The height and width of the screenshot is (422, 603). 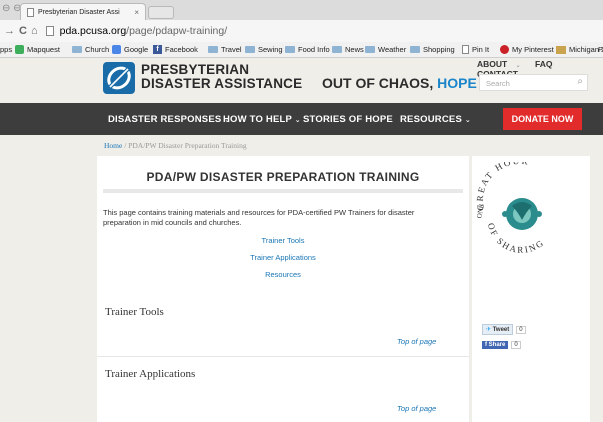 I want to click on facebook-share-button: f Share, so click(x=495, y=345).